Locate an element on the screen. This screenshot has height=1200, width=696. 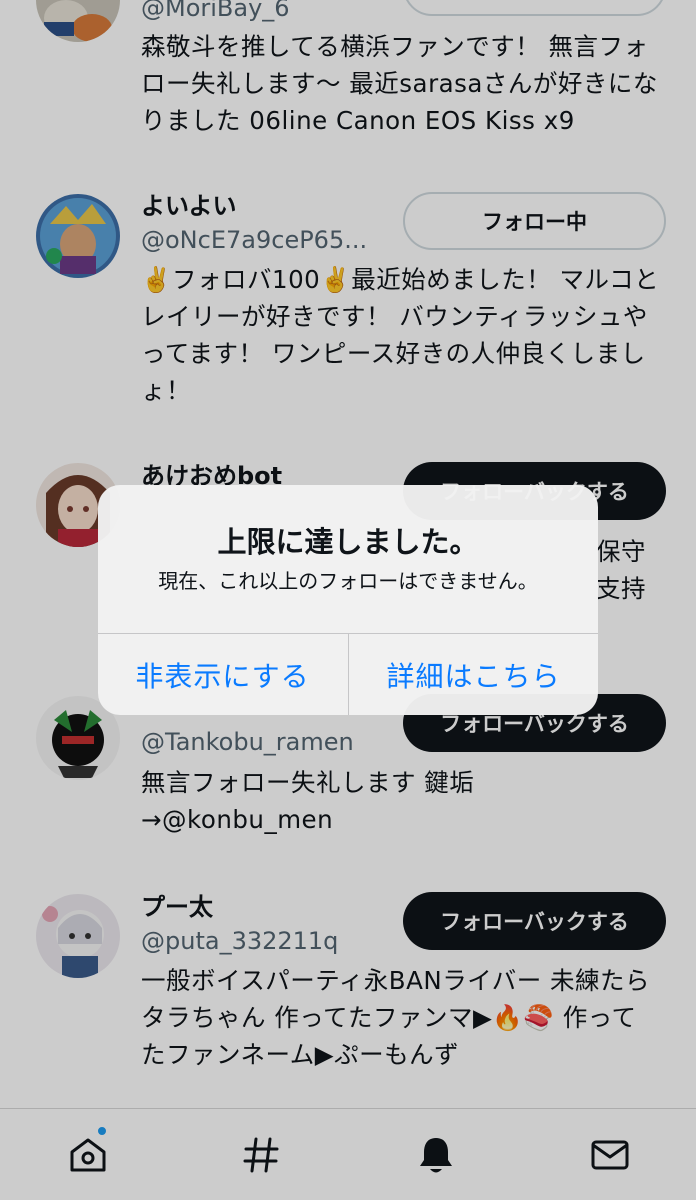
dismiss-button: 非表示にする is located at coordinates (222, 674).